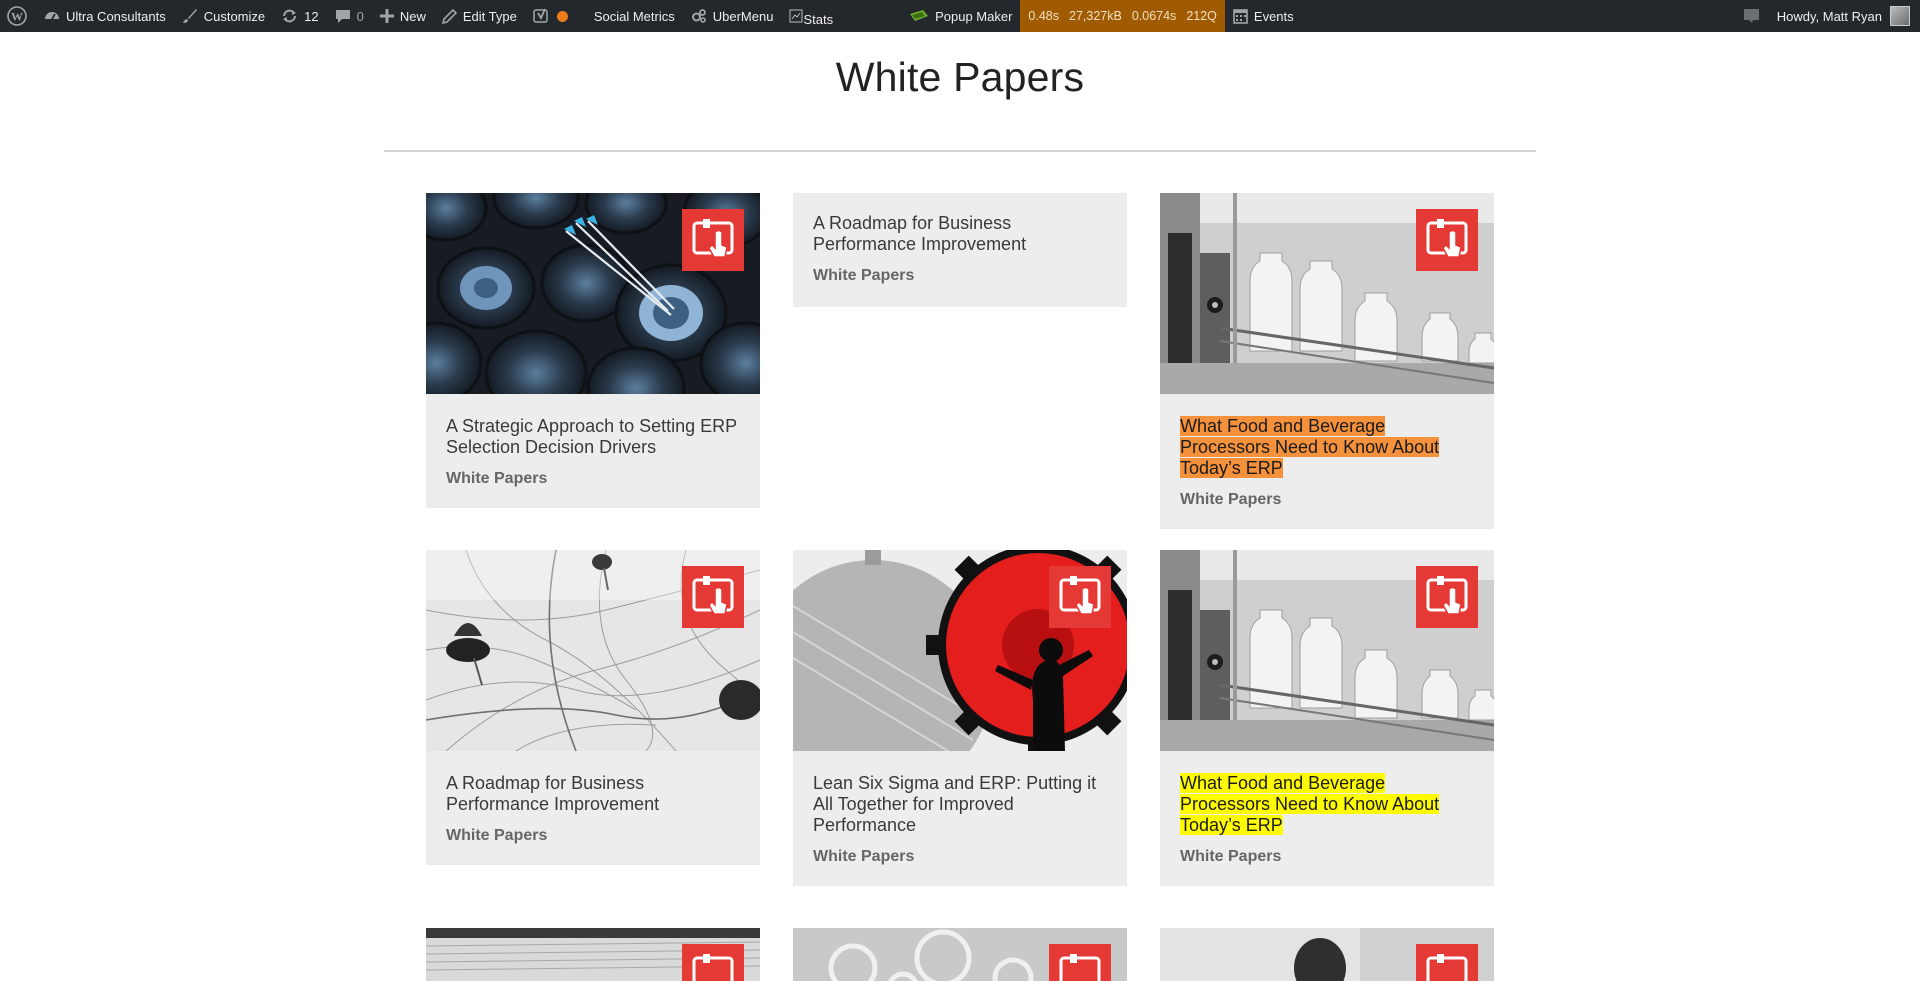 The image size is (1920, 981). I want to click on new-content-menu: New, so click(403, 16).